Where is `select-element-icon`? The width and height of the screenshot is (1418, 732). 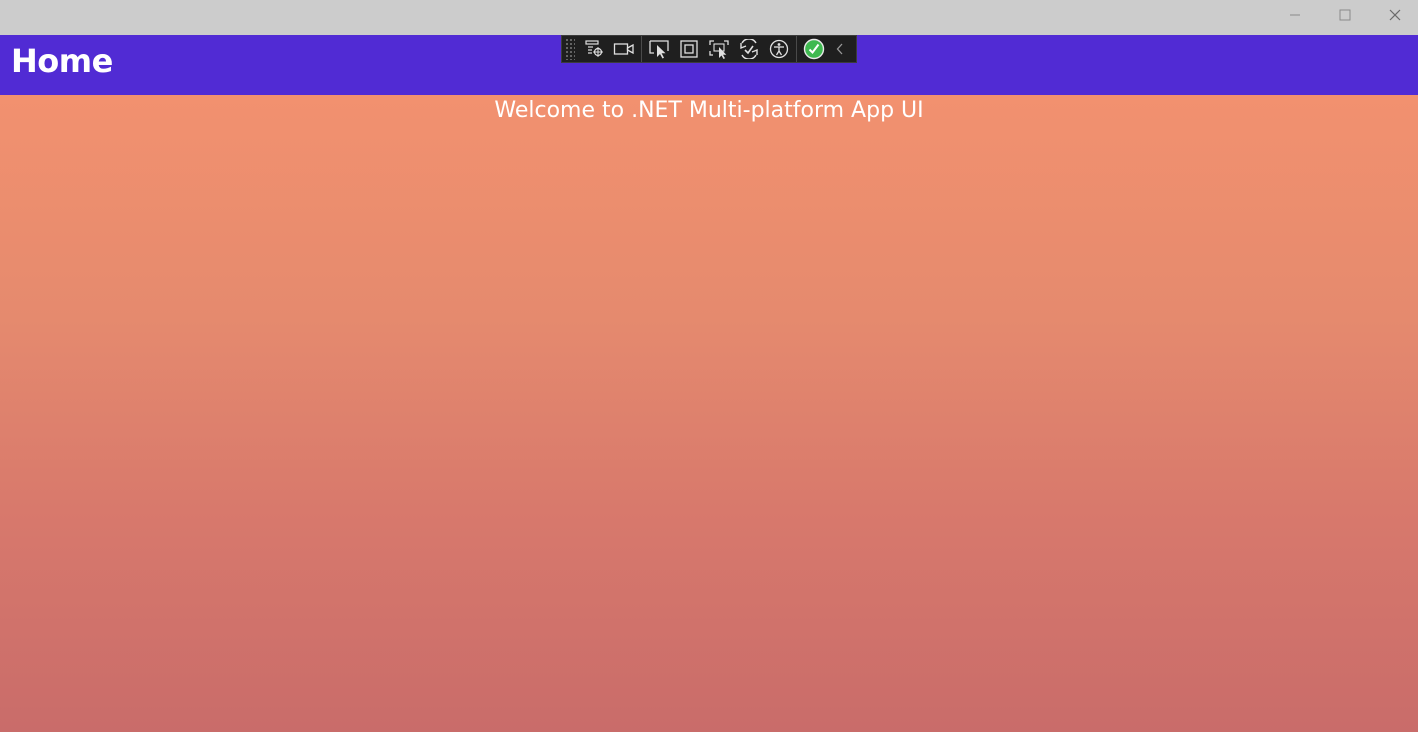 select-element-icon is located at coordinates (659, 49).